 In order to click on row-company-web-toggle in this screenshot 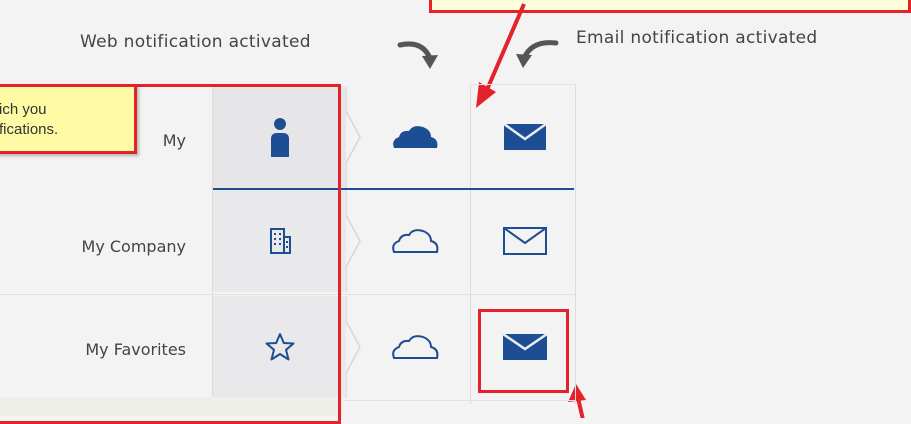, I will do `click(415, 241)`.